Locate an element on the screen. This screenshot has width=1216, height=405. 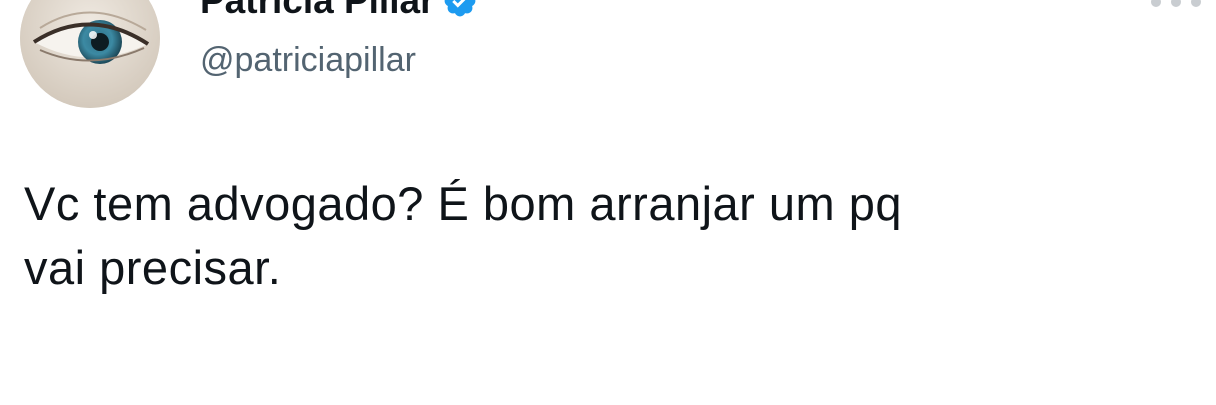
more-options-icon is located at coordinates (1176, 7).